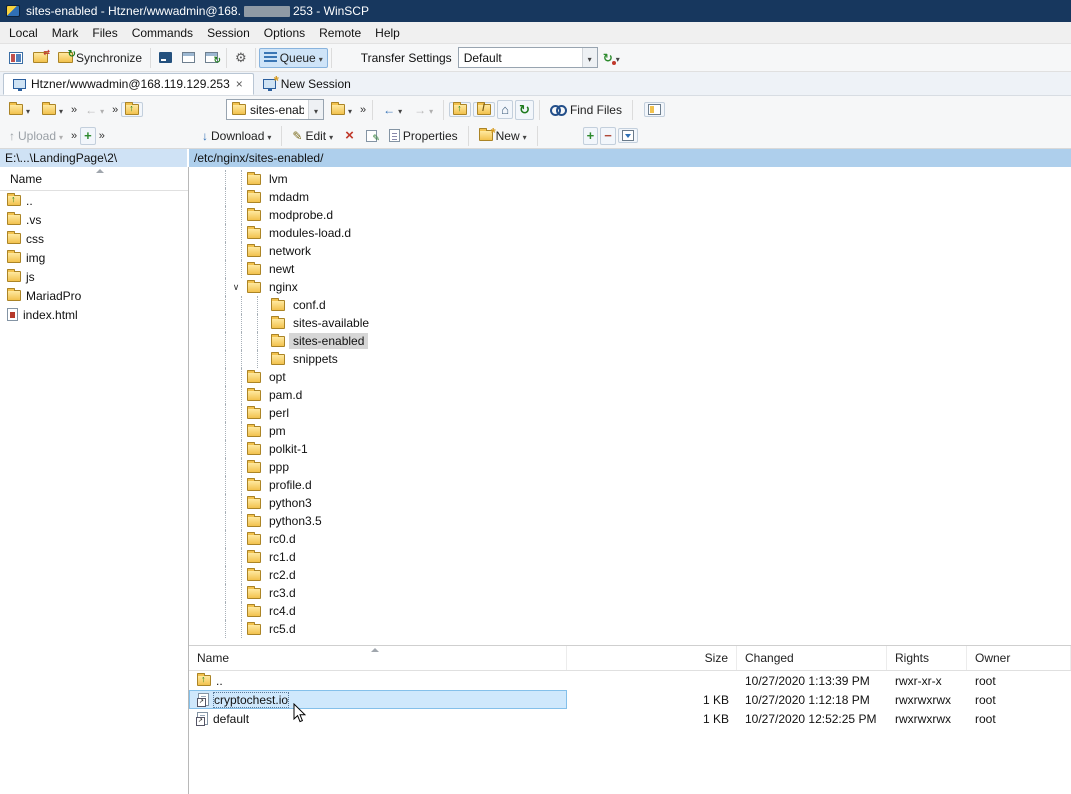 The image size is (1071, 794). Describe the element at coordinates (630, 539) in the screenshot. I see `tree-item: rc0.d` at that location.